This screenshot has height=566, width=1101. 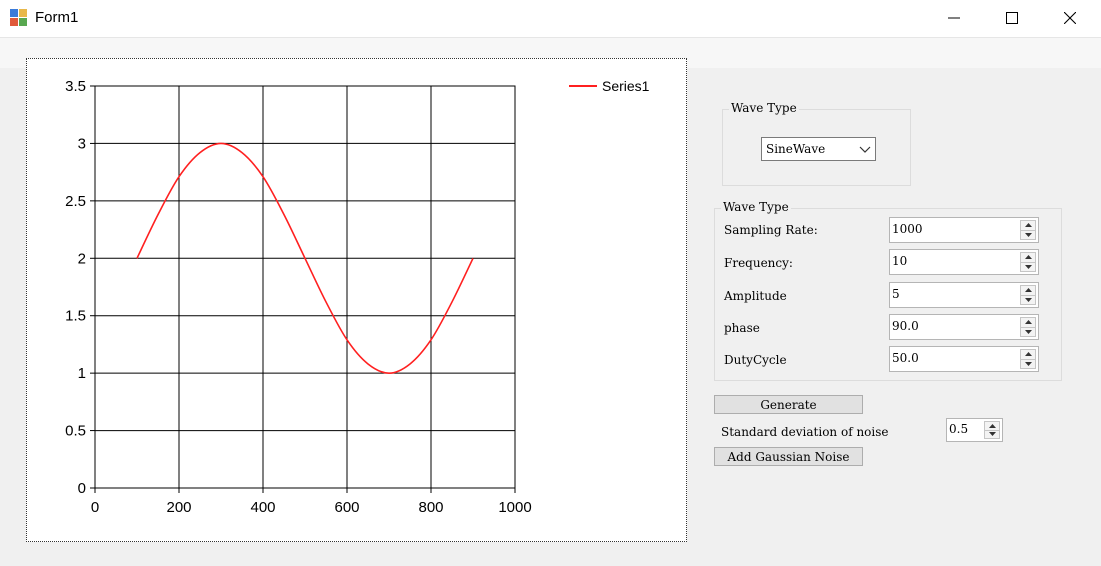 I want to click on frequency-input: 10, so click(x=964, y=262).